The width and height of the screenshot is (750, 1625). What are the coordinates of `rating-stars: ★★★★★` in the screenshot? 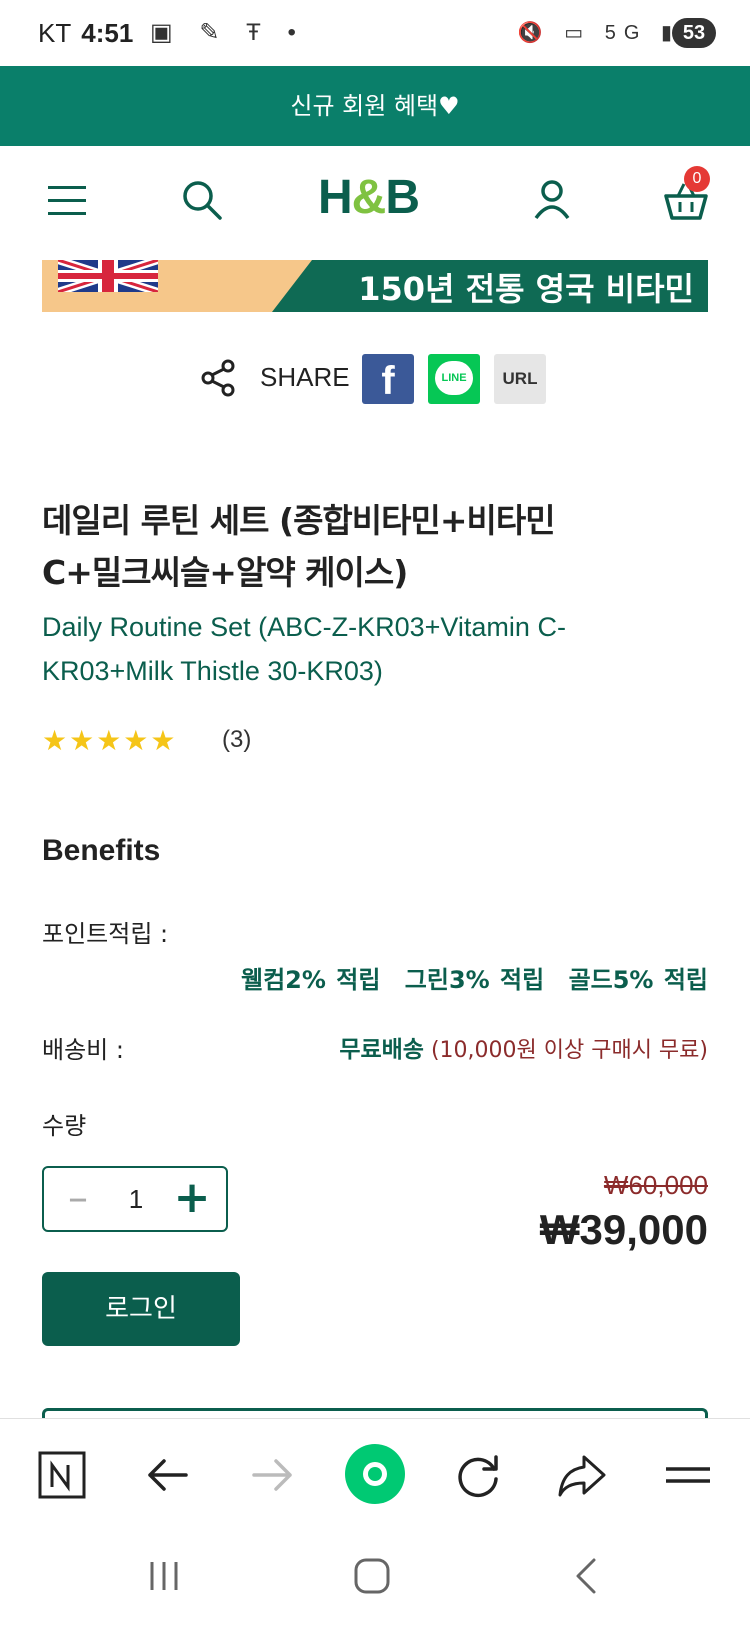 It's located at (110, 740).